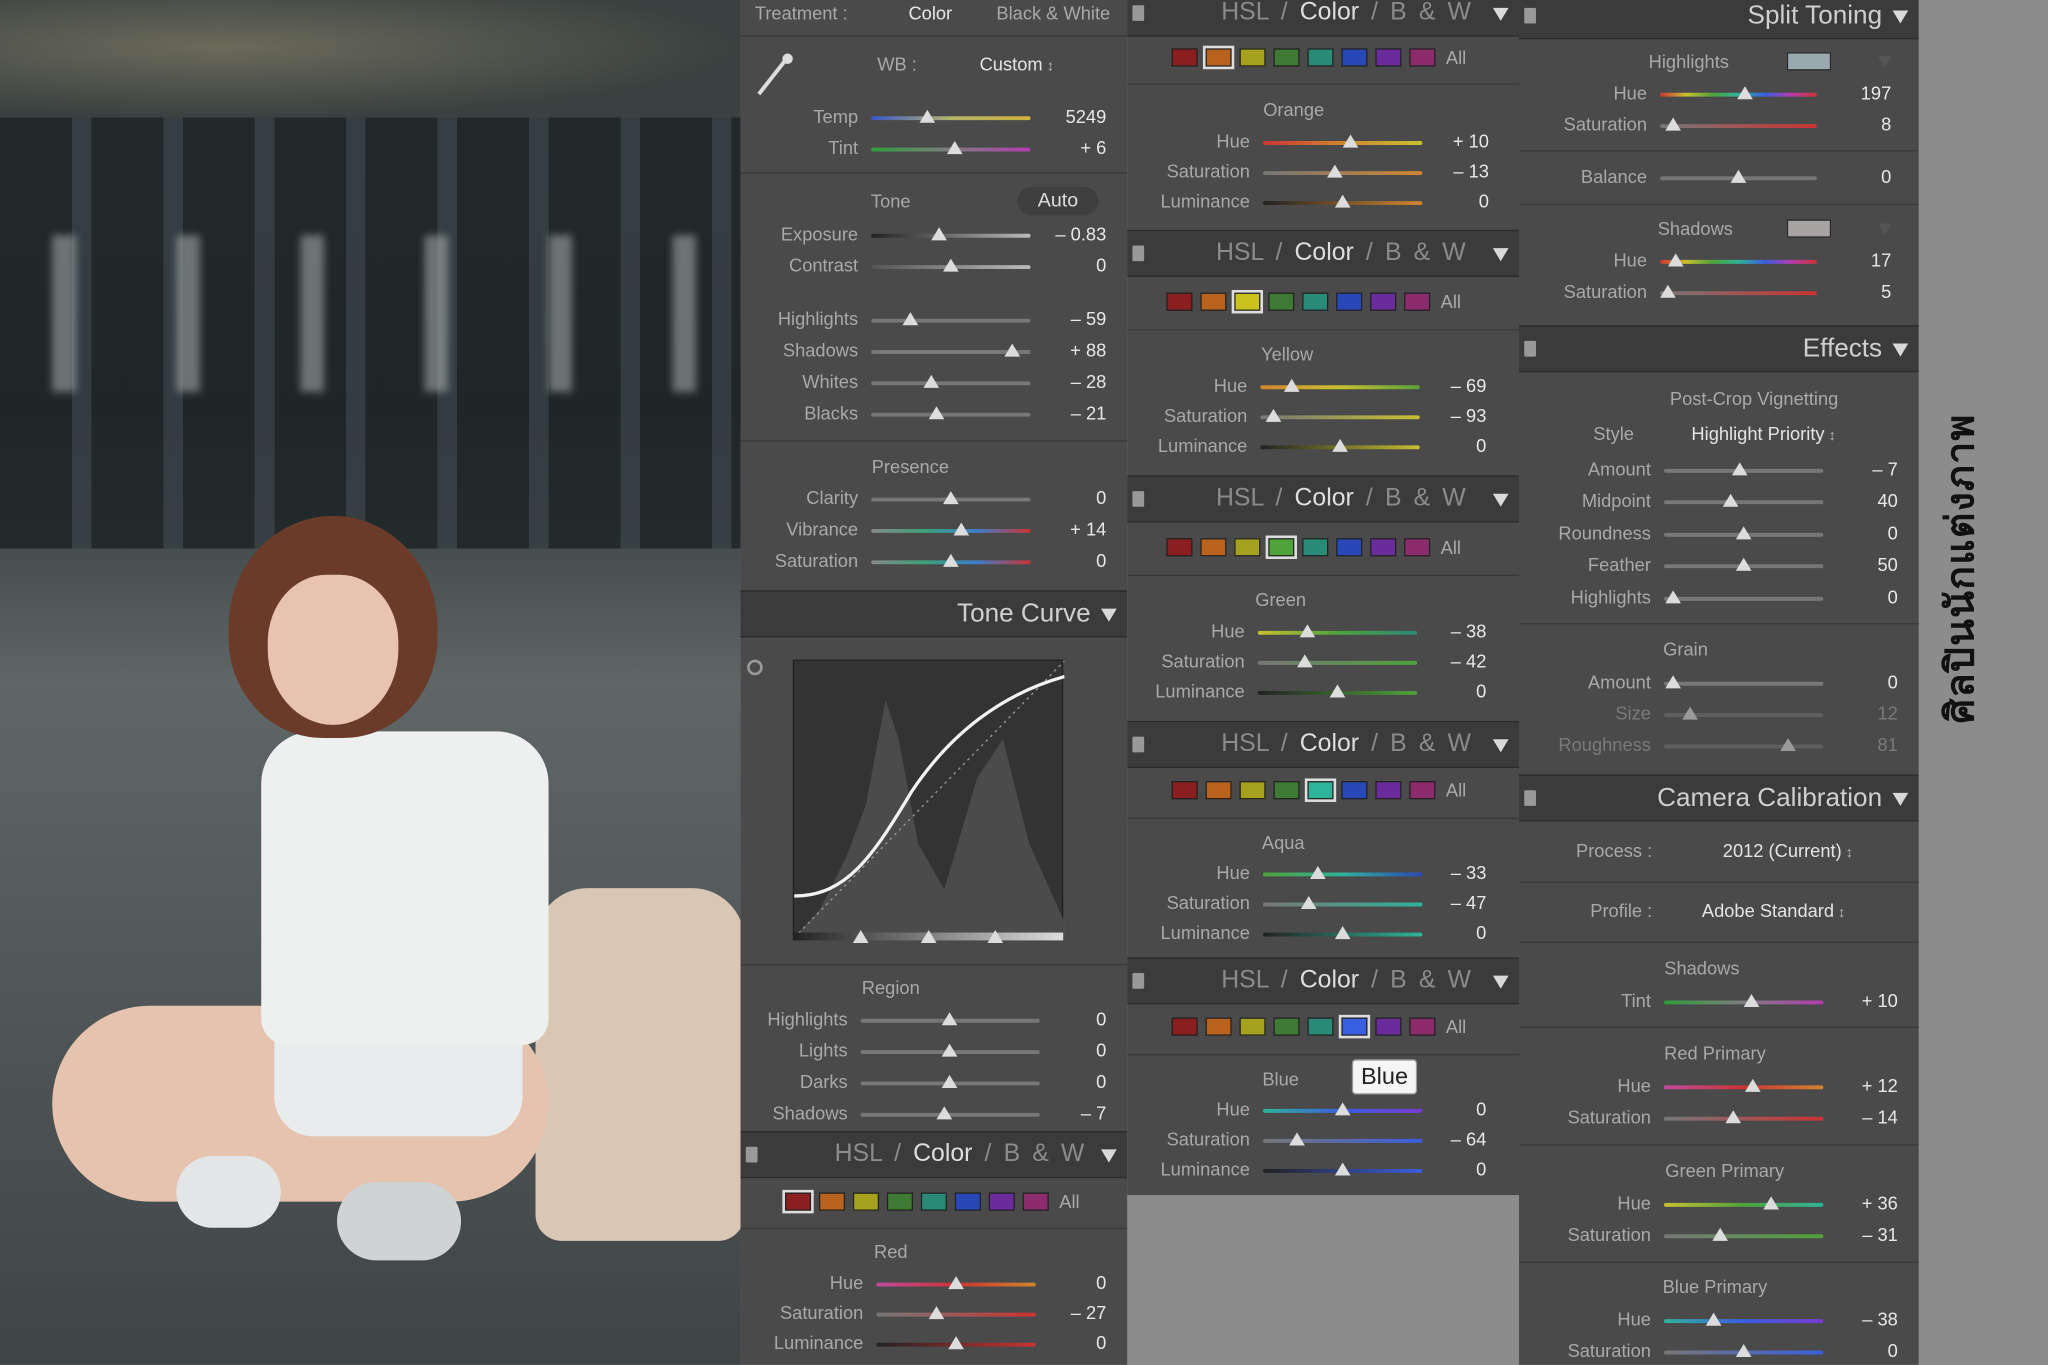 The width and height of the screenshot is (2048, 1365). Describe the element at coordinates (951, 350) in the screenshot. I see `shadows-slider` at that location.